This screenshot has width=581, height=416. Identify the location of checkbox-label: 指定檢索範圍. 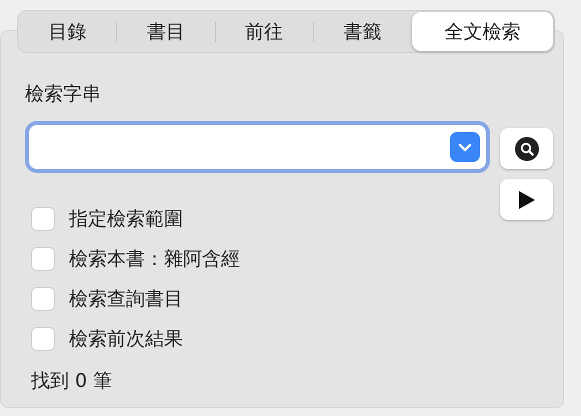
(126, 219).